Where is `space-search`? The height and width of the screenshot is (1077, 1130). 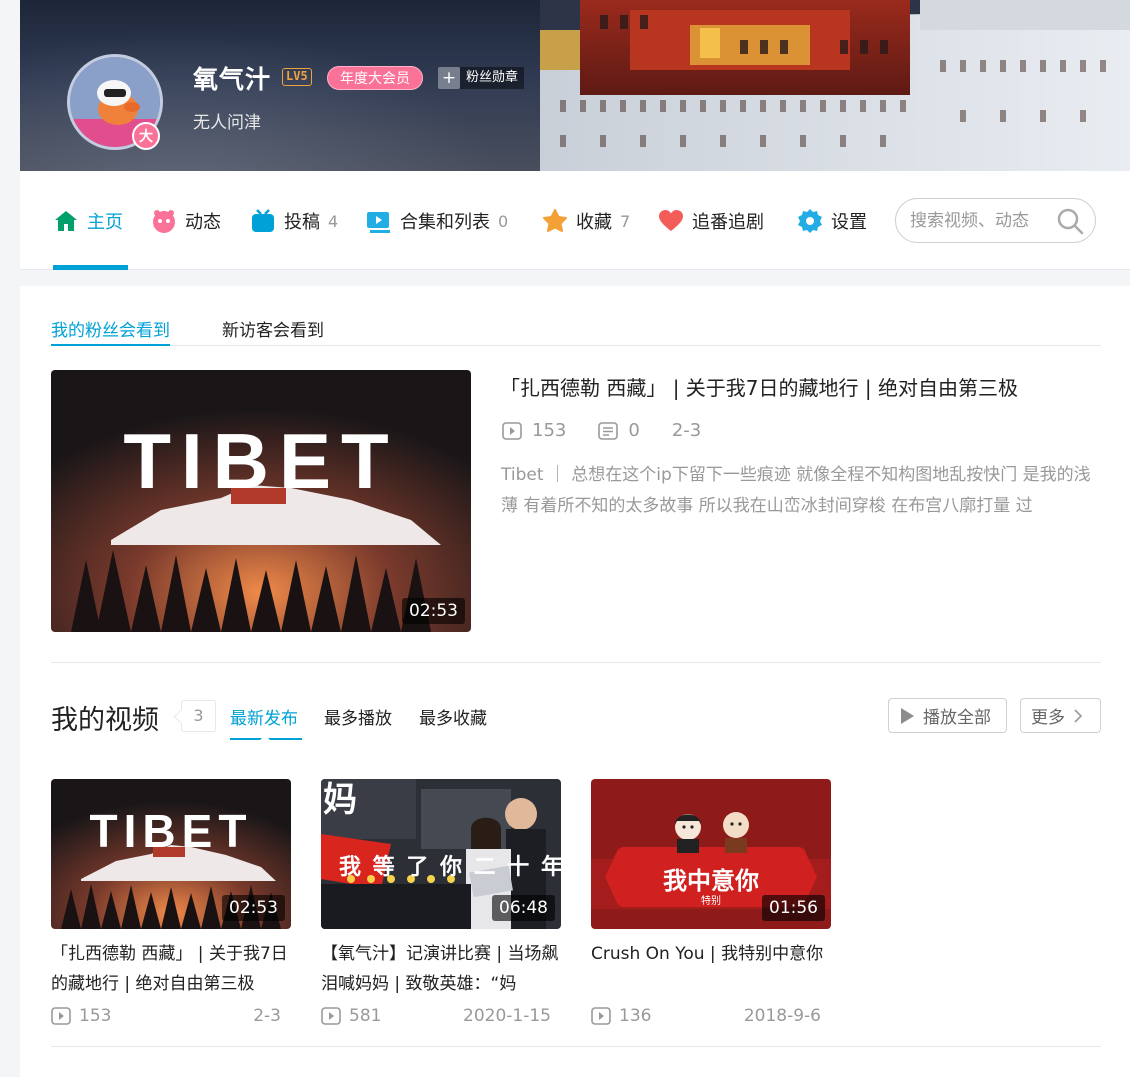 space-search is located at coordinates (995, 220).